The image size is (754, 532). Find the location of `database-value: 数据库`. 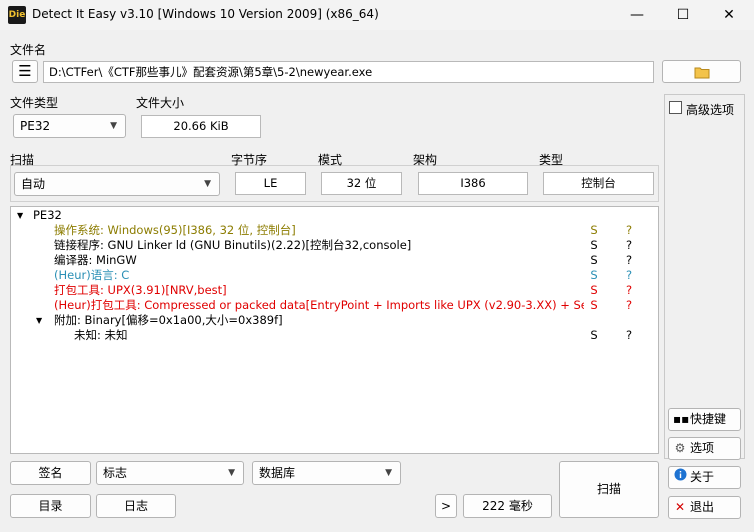

database-value: 数据库 is located at coordinates (277, 473).